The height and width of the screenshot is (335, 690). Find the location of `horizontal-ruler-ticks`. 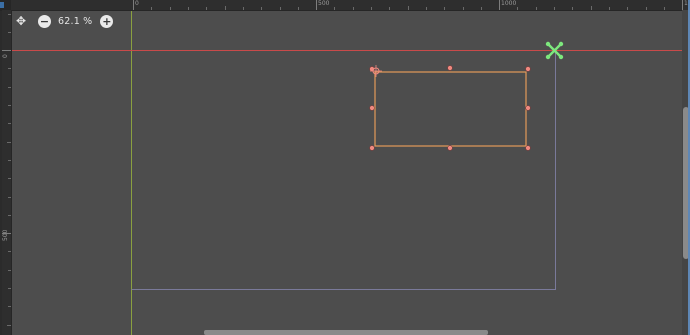

horizontal-ruler-ticks is located at coordinates (408, 5).